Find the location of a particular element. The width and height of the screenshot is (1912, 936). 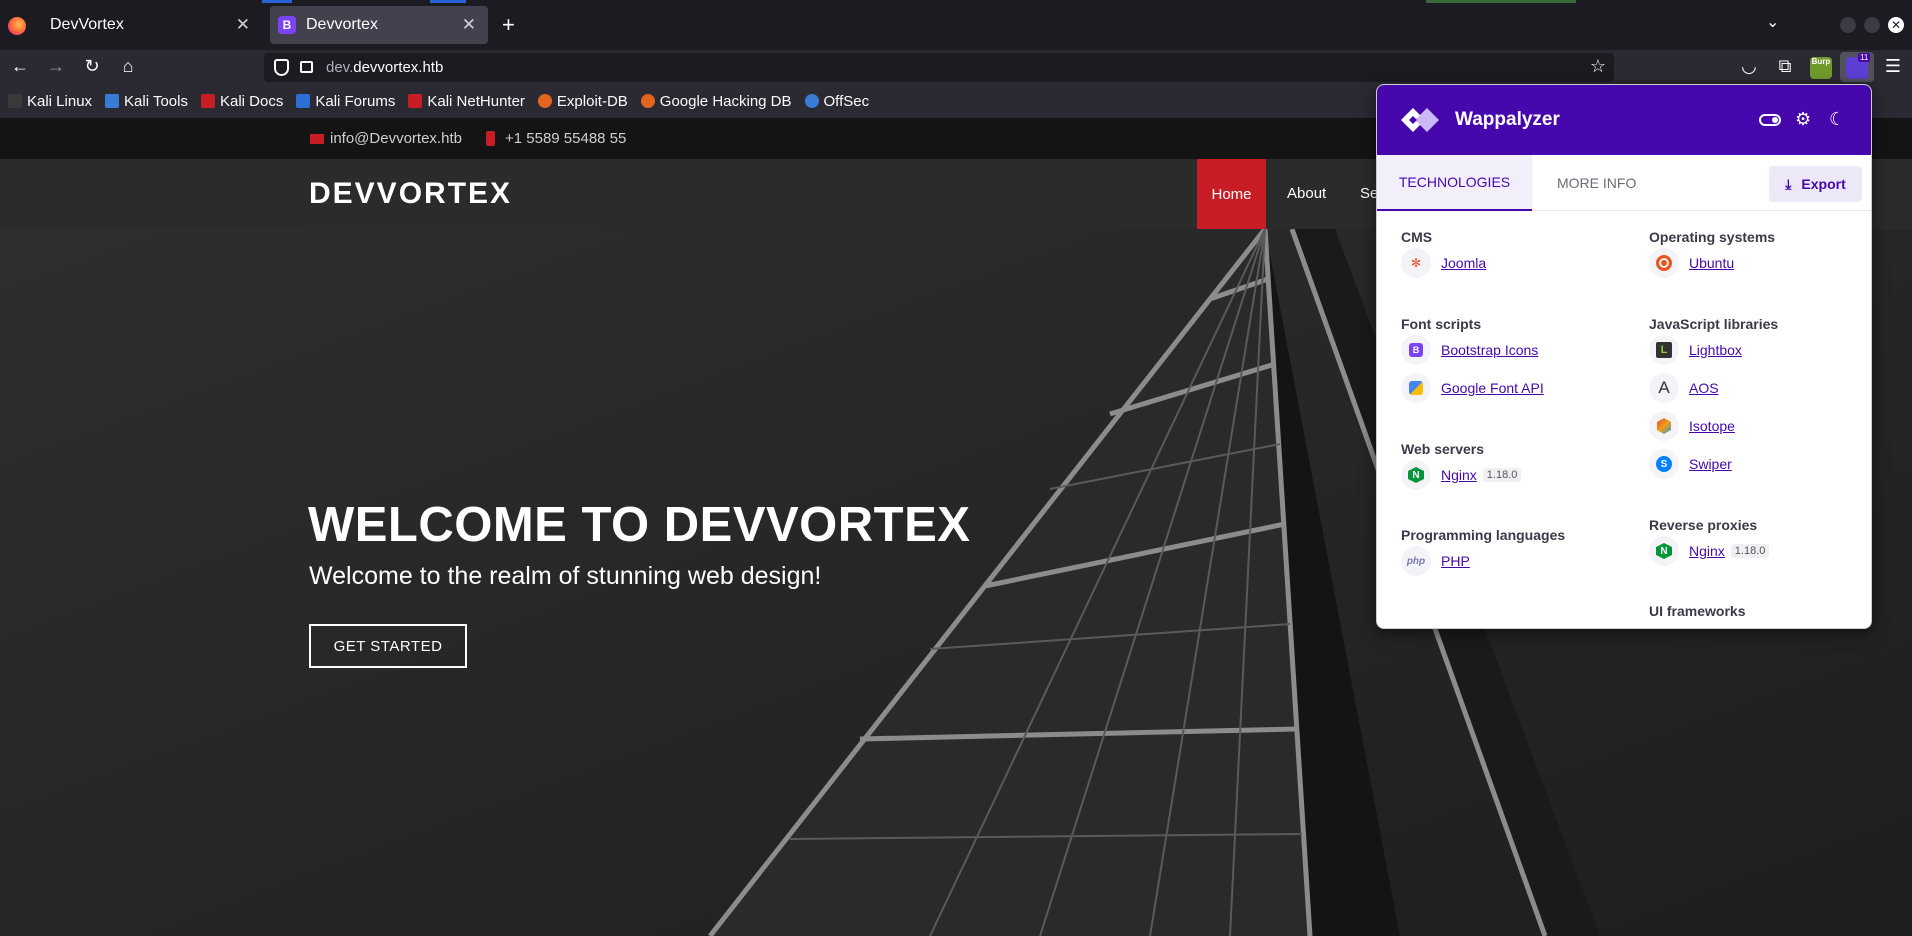

home-icon: ⌂ is located at coordinates (128, 66).